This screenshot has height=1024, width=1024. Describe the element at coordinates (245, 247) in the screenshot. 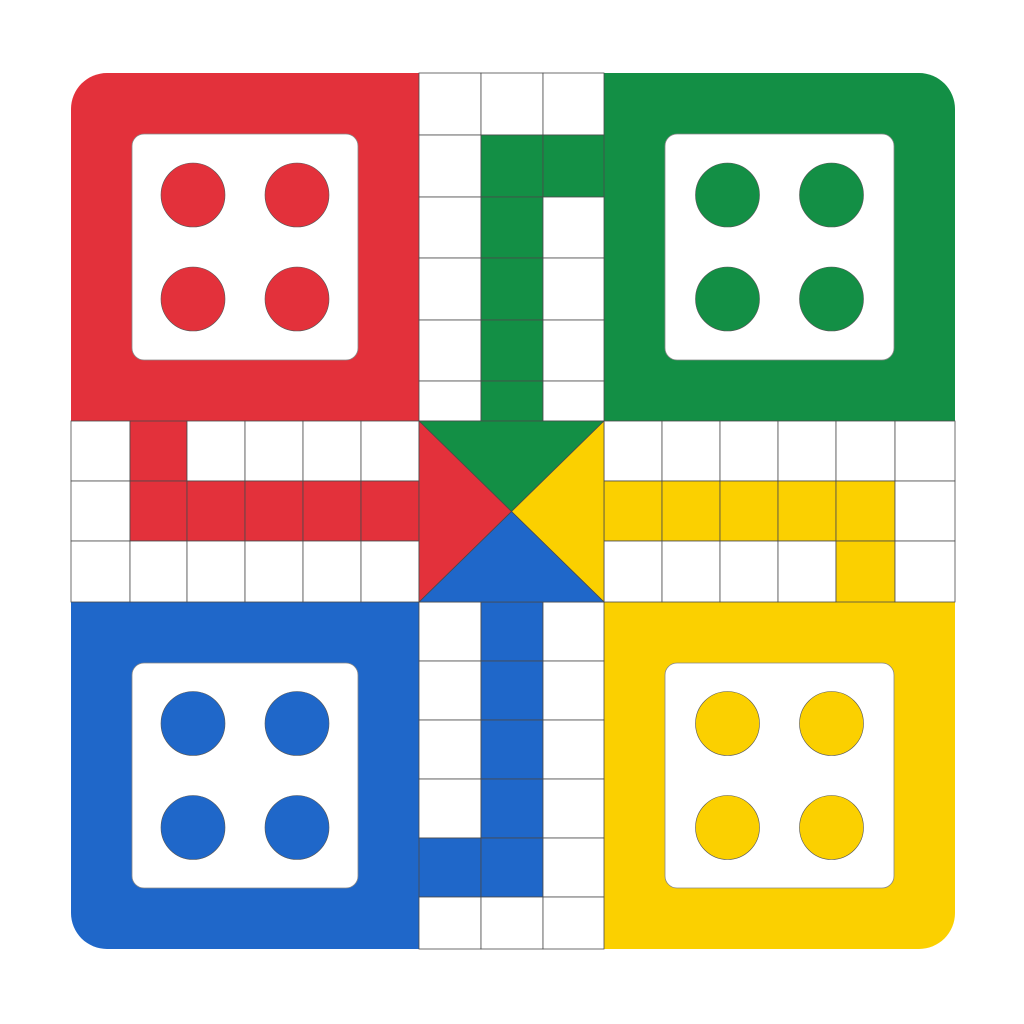

I see `home-yard-red-inner` at that location.